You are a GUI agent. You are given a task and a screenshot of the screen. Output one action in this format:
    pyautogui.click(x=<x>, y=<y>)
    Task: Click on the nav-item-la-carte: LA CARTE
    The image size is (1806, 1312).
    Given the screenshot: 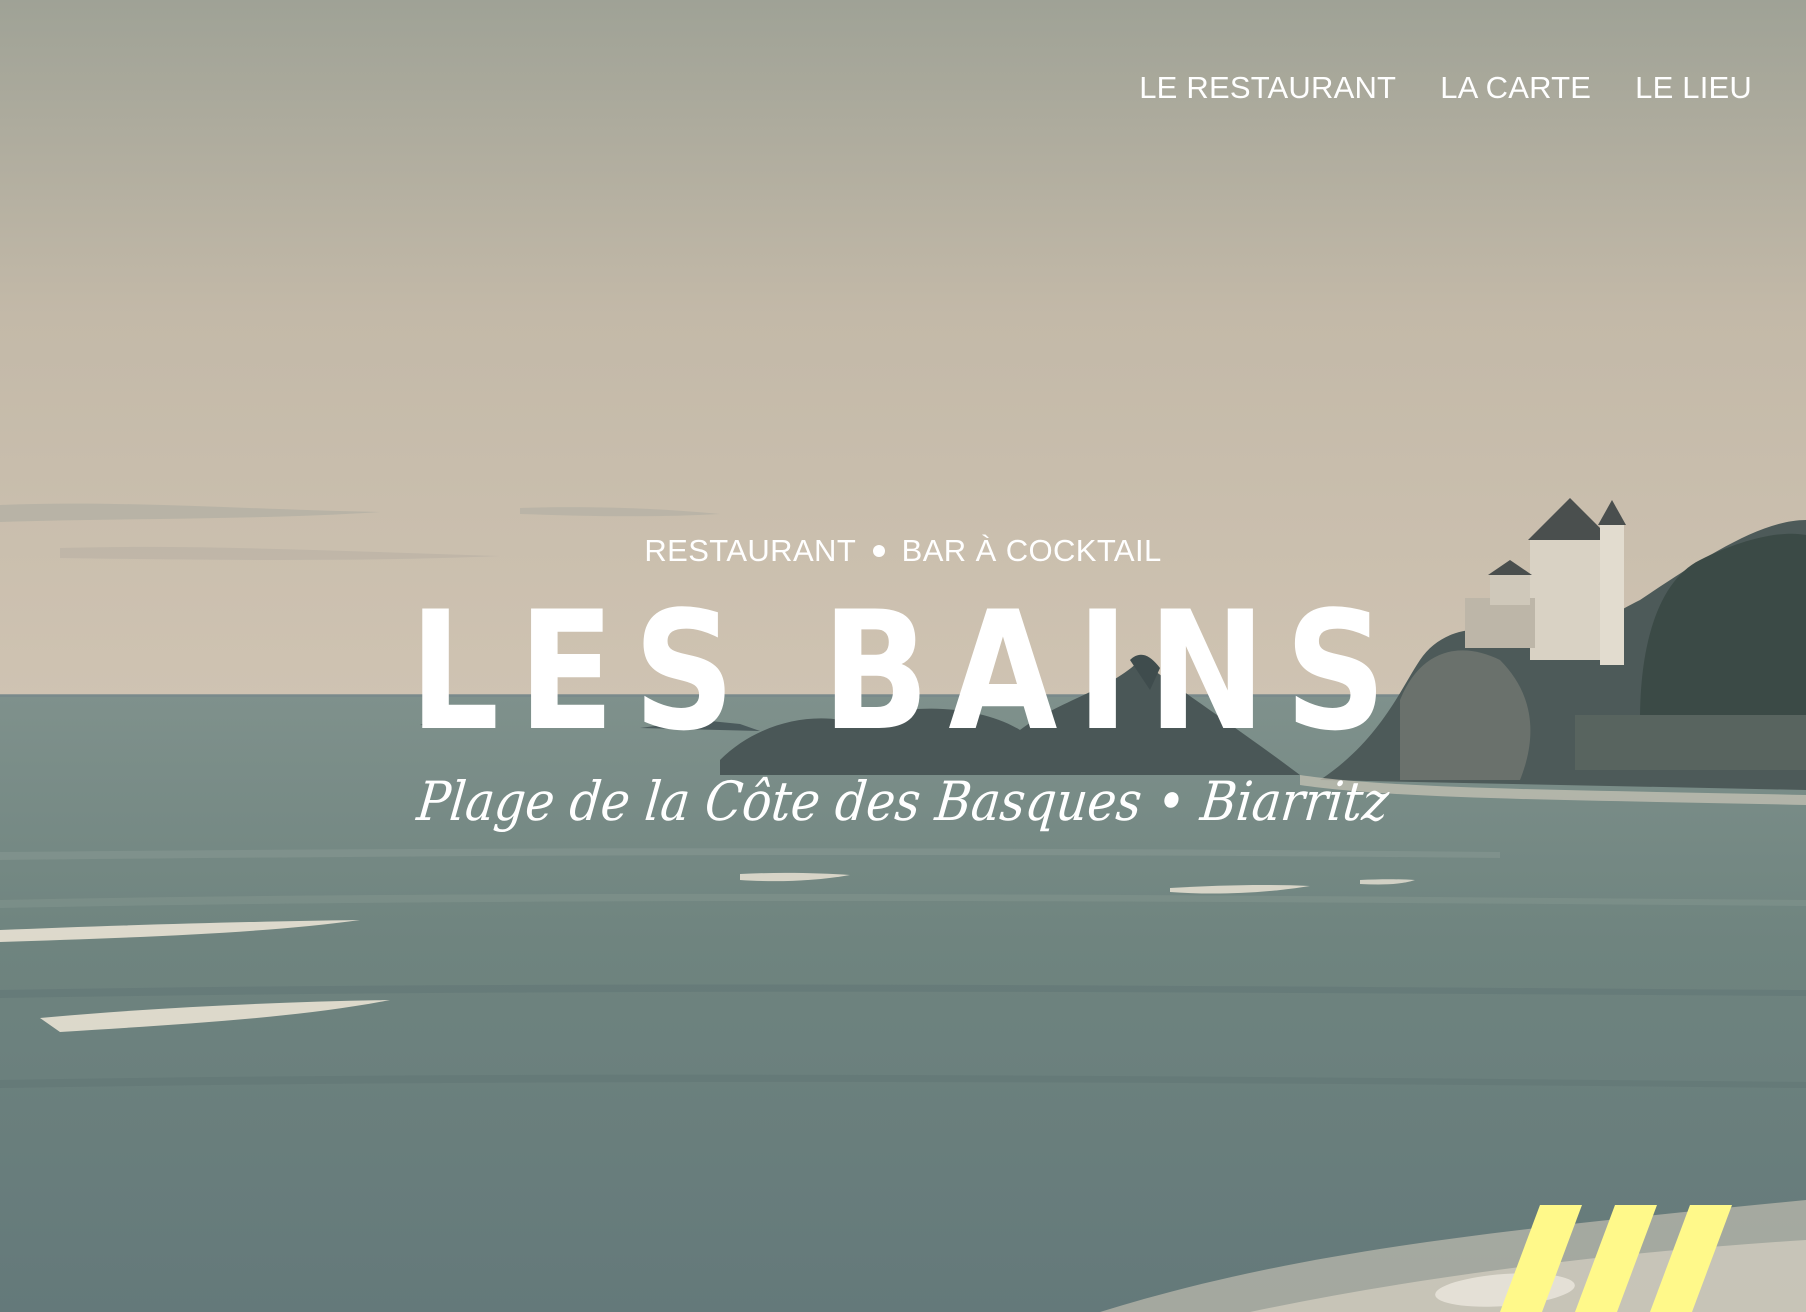 What is the action you would take?
    pyautogui.click(x=1515, y=88)
    